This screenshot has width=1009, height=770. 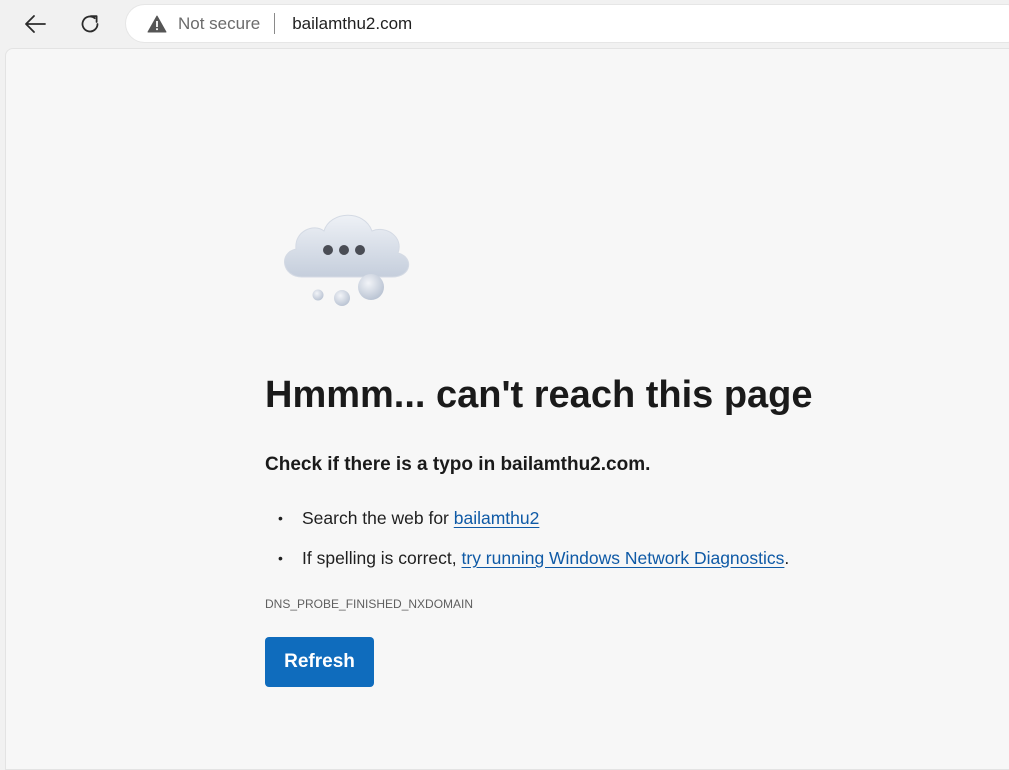 I want to click on cloud-thinking-icon, so click(x=346, y=260).